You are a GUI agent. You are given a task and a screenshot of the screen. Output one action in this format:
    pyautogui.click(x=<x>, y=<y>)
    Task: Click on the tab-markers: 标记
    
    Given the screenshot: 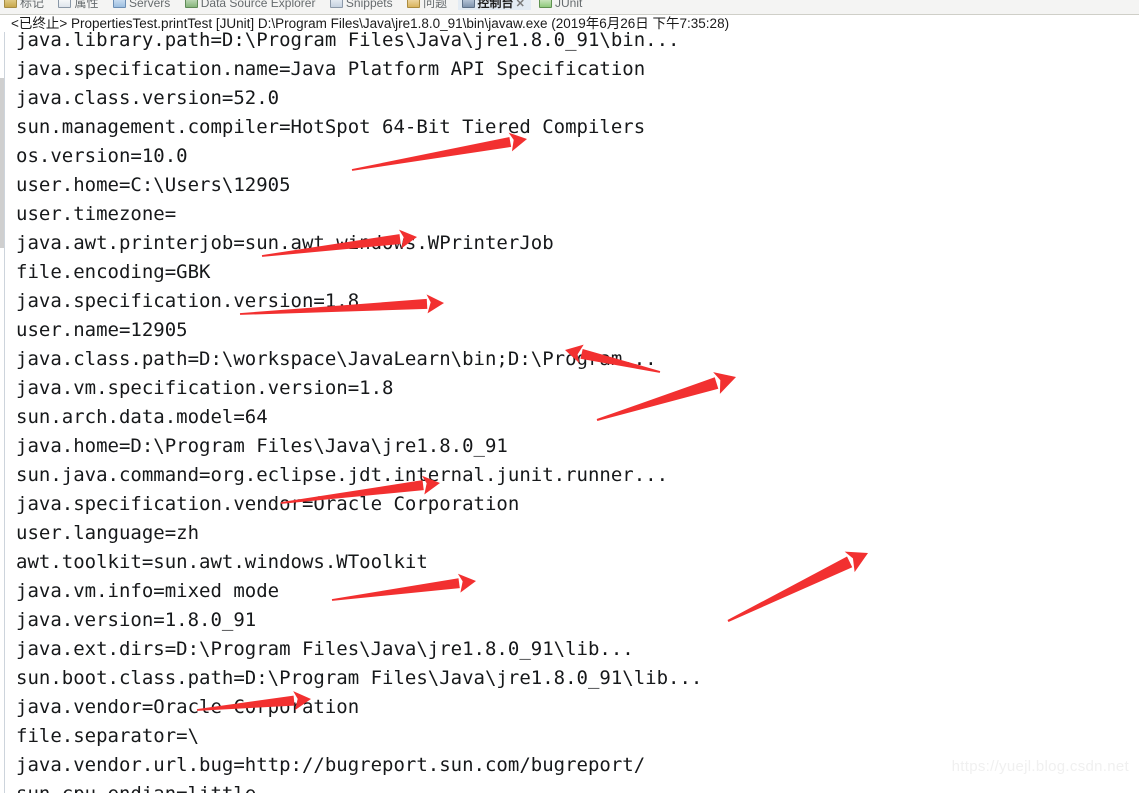 What is the action you would take?
    pyautogui.click(x=25, y=5)
    